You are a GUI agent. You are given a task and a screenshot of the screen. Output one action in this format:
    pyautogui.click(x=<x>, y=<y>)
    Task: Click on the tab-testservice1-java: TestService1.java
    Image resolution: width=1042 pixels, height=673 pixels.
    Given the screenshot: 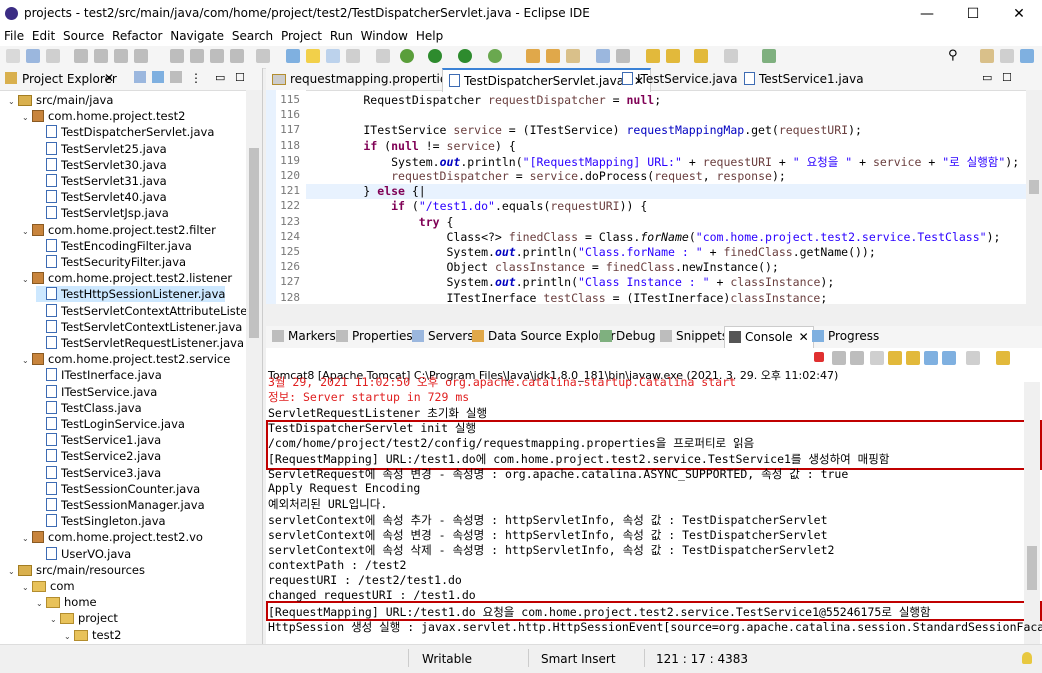 What is the action you would take?
    pyautogui.click(x=804, y=79)
    